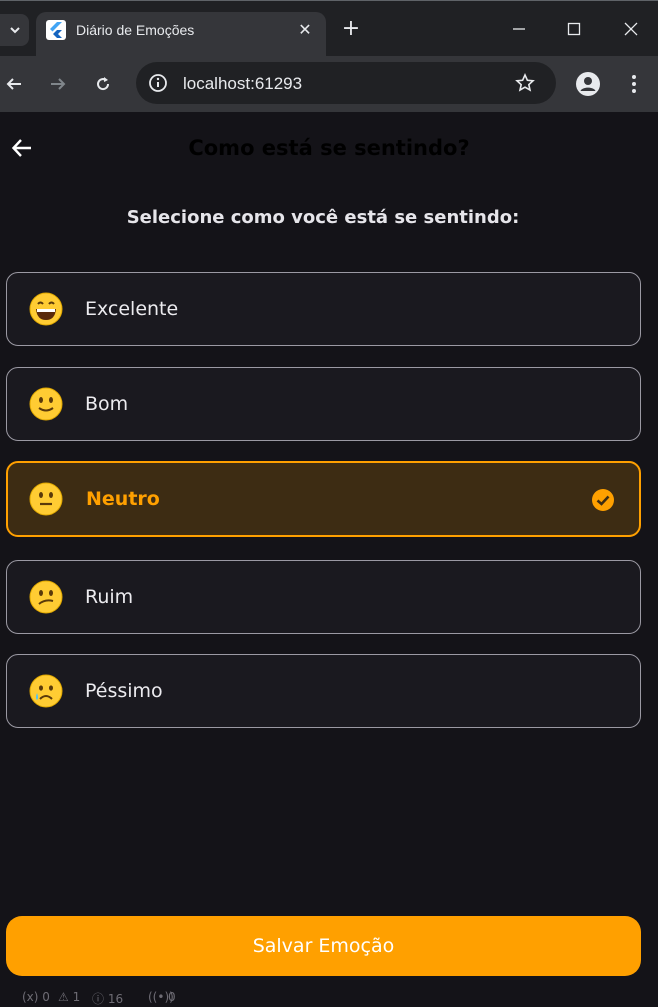 The image size is (658, 1007). Describe the element at coordinates (46, 499) in the screenshot. I see `neutral-face-icon` at that location.